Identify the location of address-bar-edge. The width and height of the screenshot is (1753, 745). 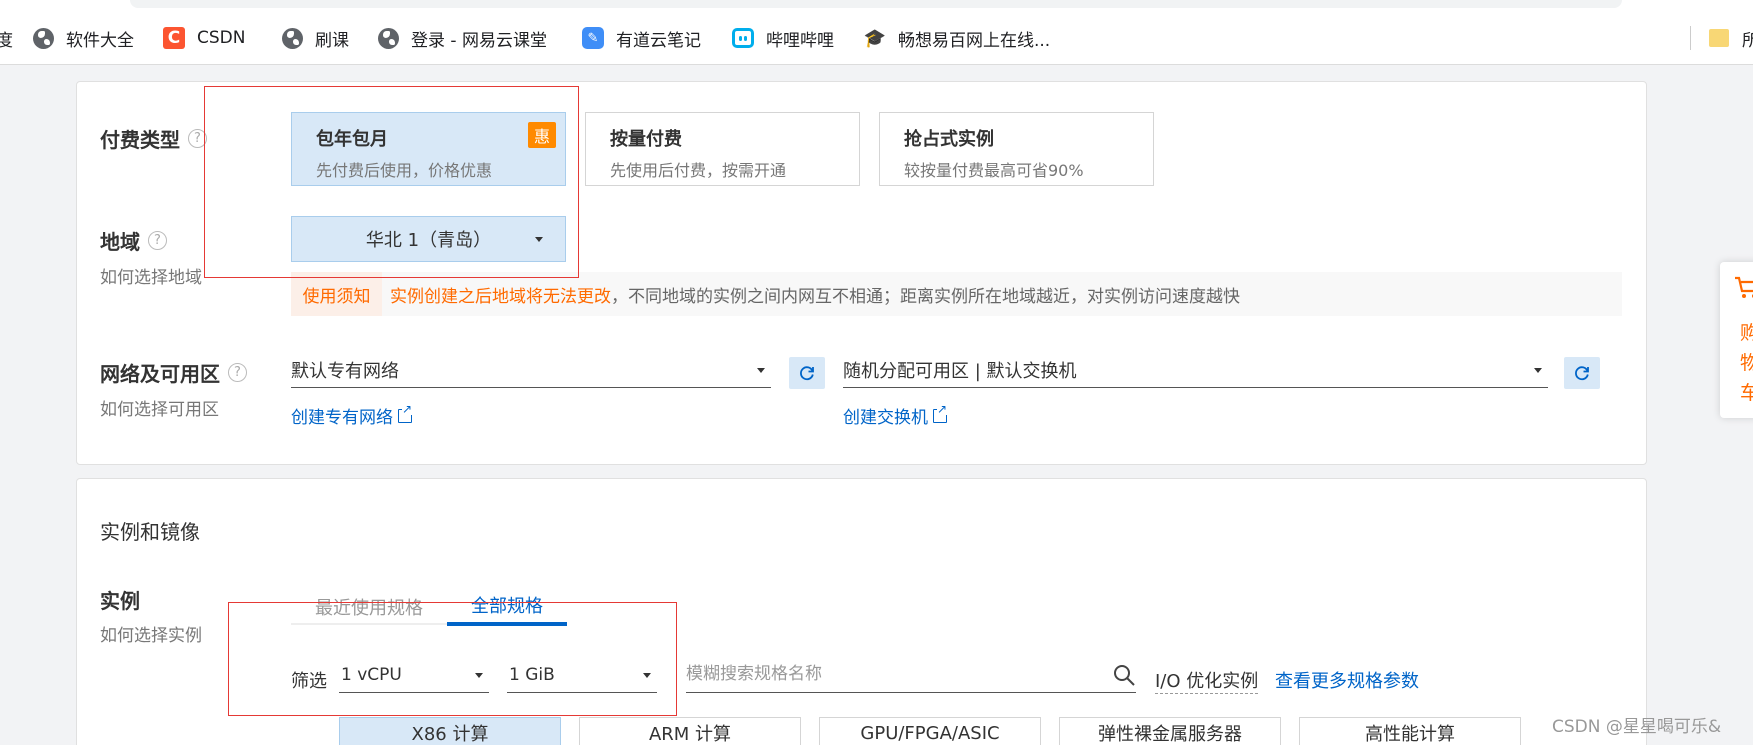
(876, 4).